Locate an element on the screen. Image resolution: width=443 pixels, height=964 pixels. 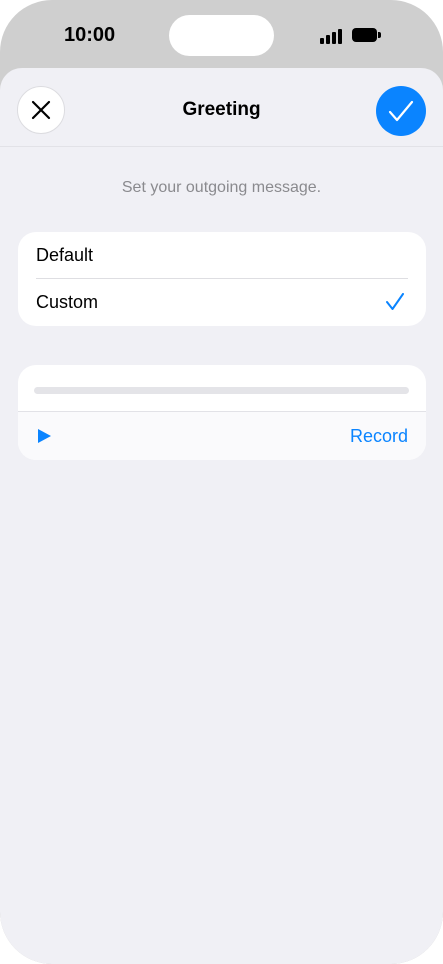
signal-icon is located at coordinates (331, 36).